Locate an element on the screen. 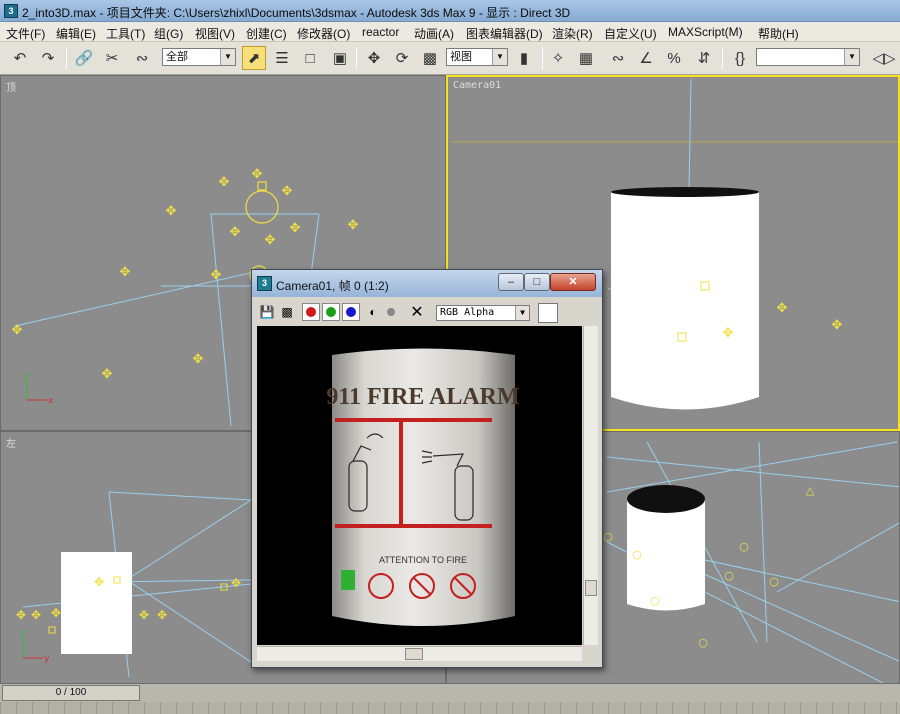 Image resolution: width=900 pixels, height=714 pixels. menu-maxscript: MAXScript(M) is located at coordinates (705, 32).